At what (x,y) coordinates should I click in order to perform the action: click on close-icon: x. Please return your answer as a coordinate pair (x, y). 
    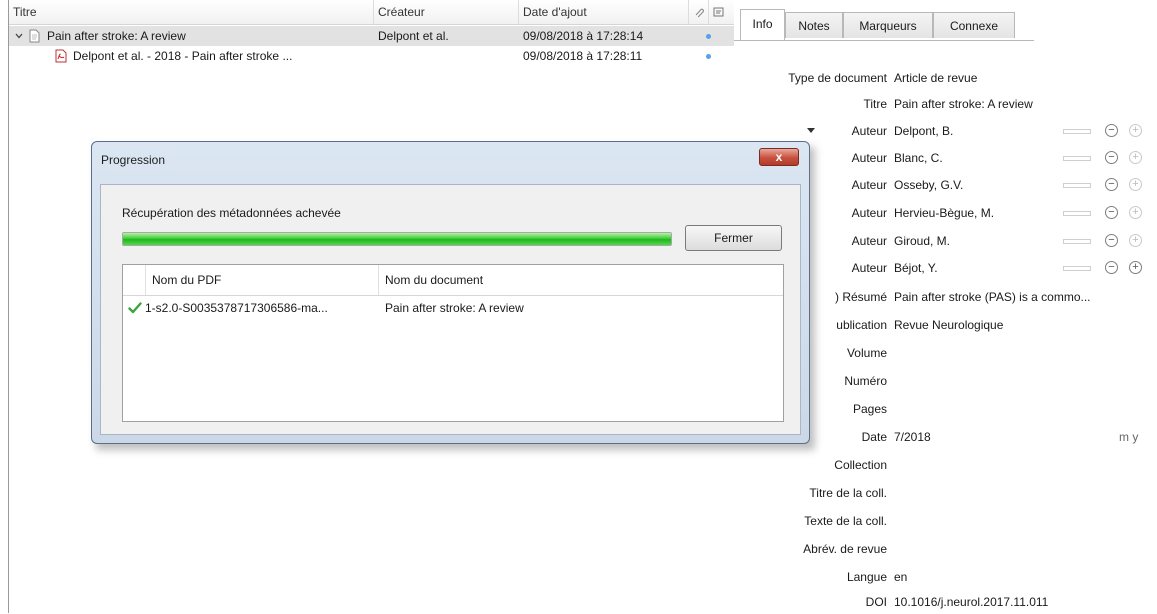
    Looking at the image, I should click on (779, 157).